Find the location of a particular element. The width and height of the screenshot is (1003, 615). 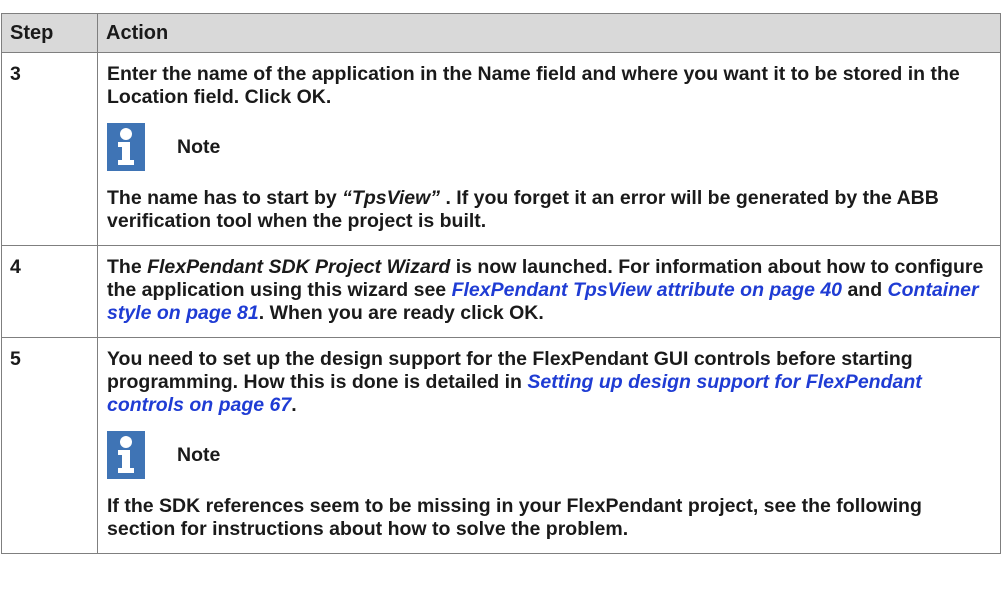

step-number: 3 is located at coordinates (49, 149).